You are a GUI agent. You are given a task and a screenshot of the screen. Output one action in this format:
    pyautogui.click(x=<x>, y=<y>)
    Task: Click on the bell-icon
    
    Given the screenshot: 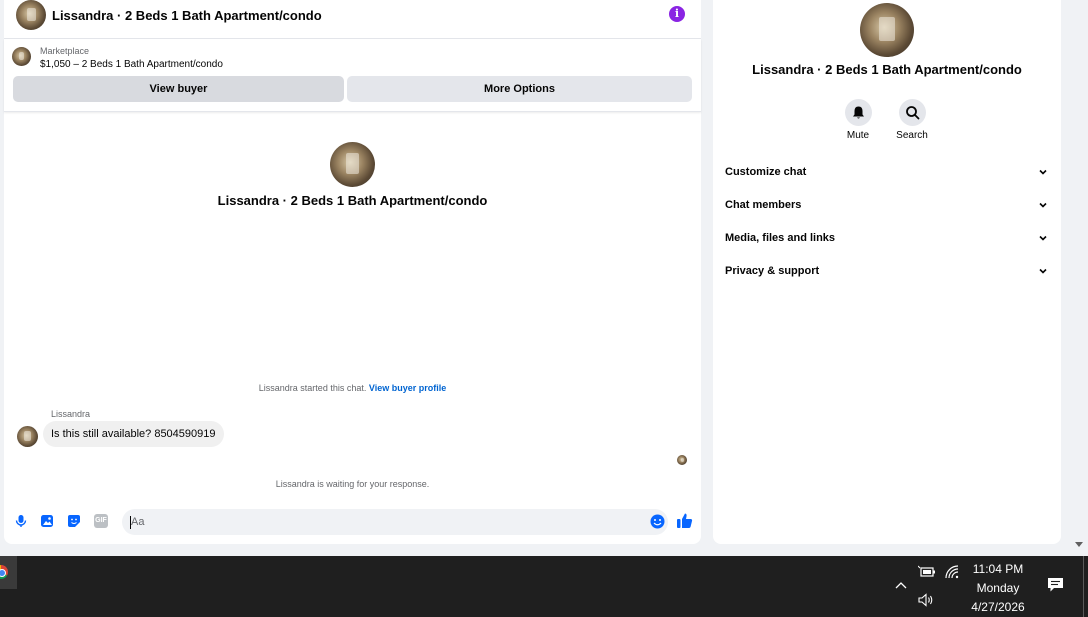 What is the action you would take?
    pyautogui.click(x=858, y=112)
    